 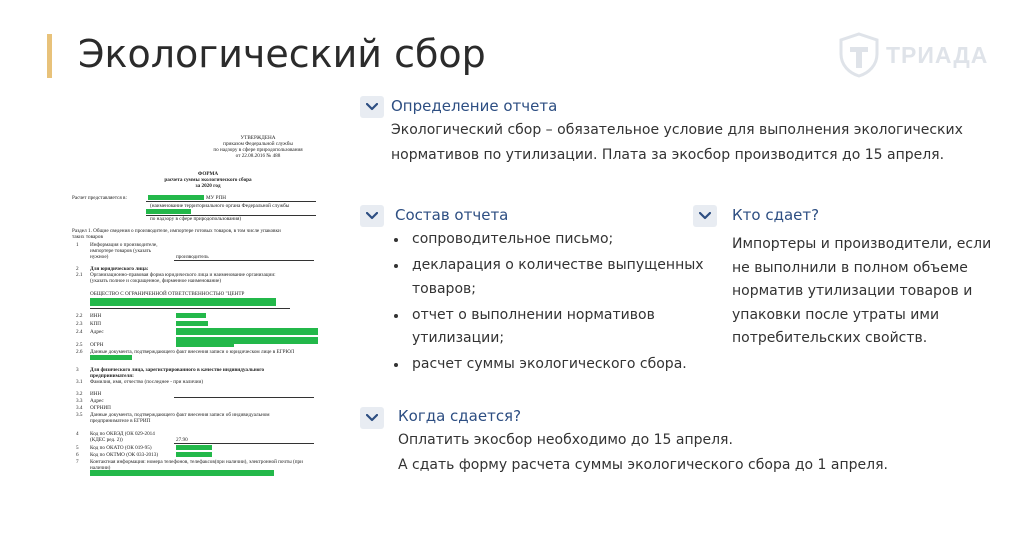 I want to click on section-definition-title: Определение отчета, so click(x=474, y=106).